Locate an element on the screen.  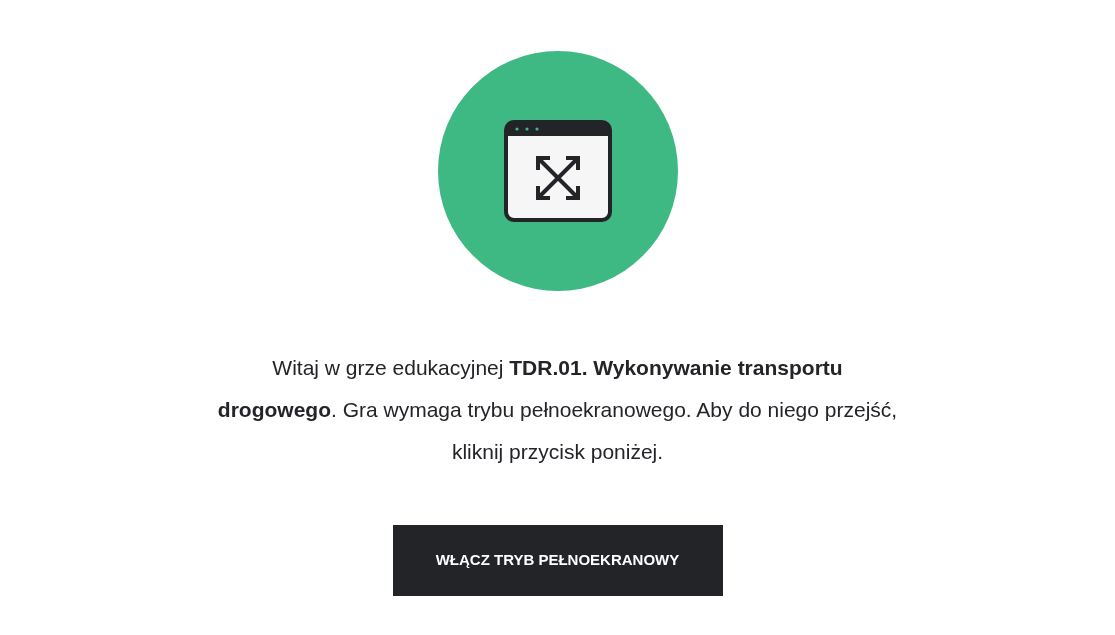
fullscreen-window-icon is located at coordinates (557, 171).